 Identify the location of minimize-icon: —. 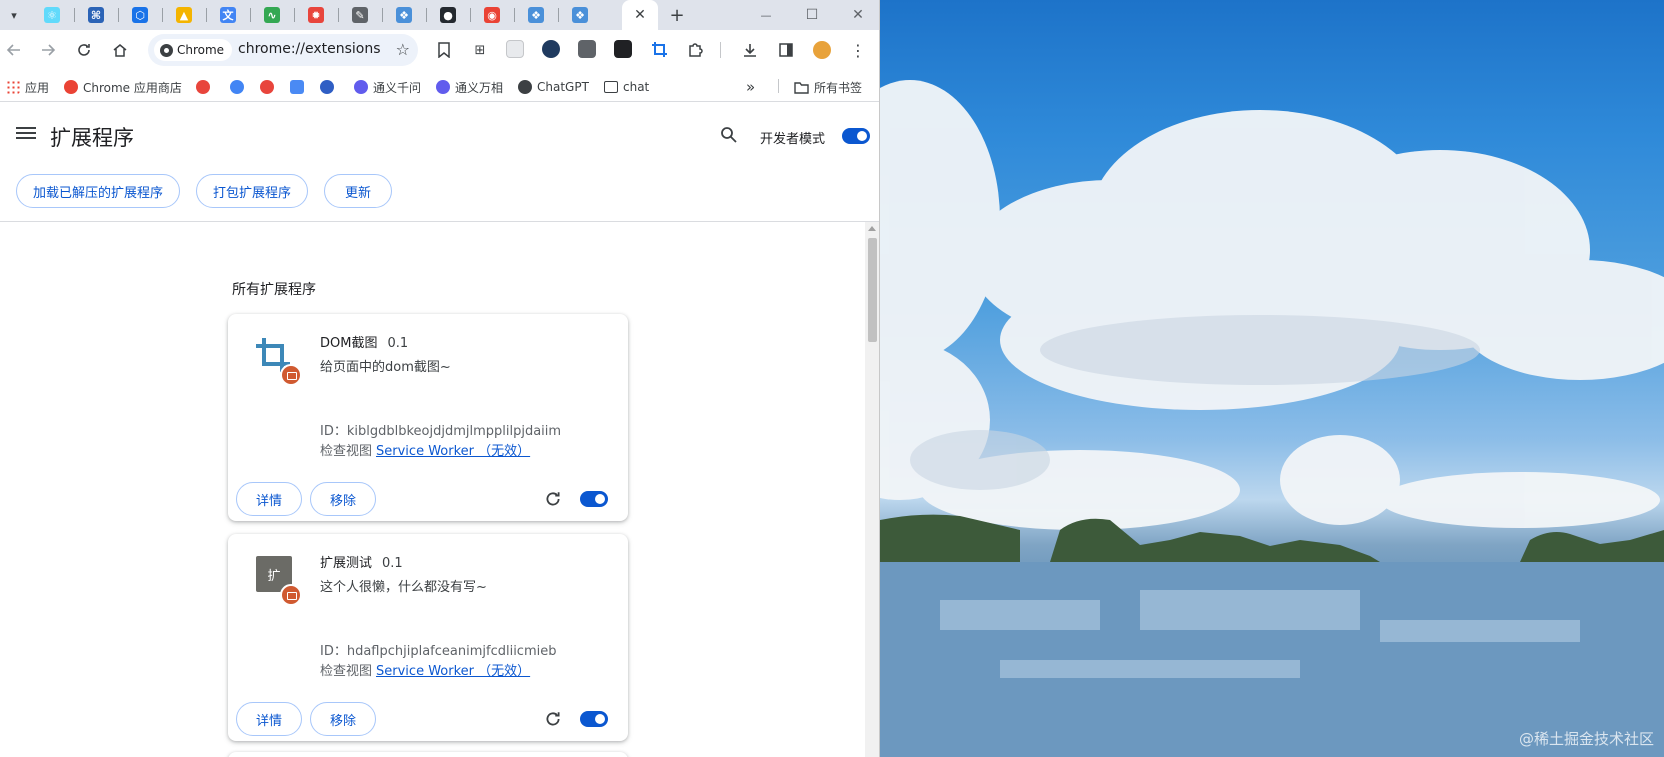
(766, 15).